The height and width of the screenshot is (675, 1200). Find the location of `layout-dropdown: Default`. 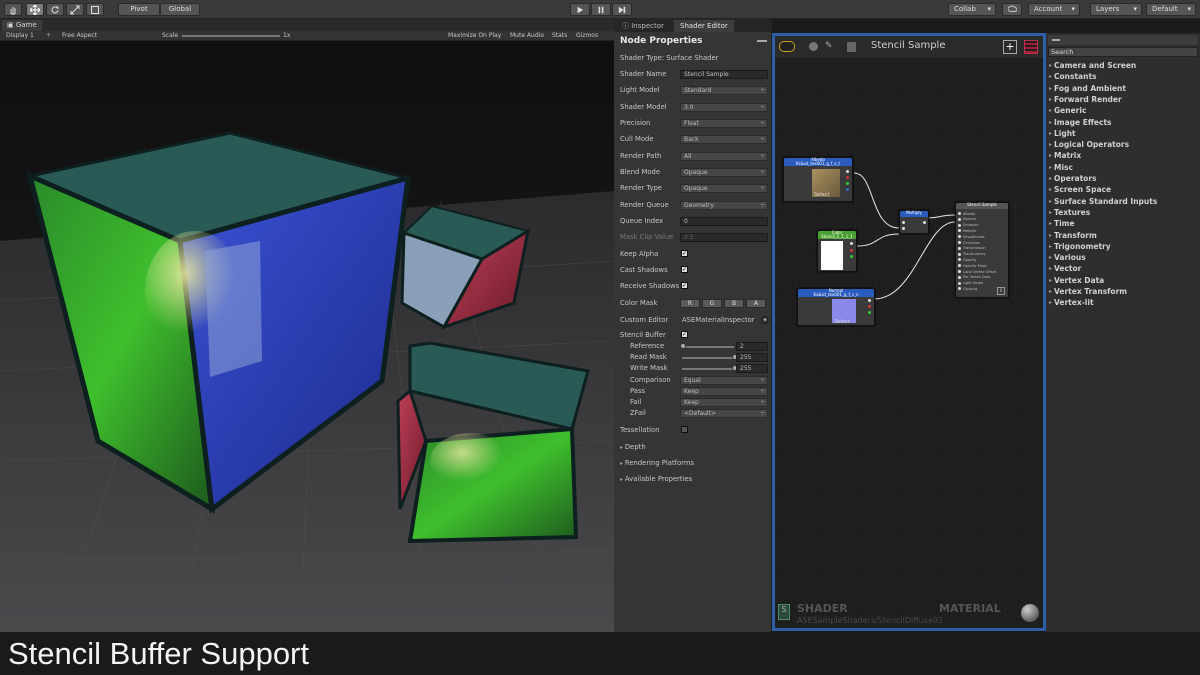

layout-dropdown: Default is located at coordinates (1171, 9).